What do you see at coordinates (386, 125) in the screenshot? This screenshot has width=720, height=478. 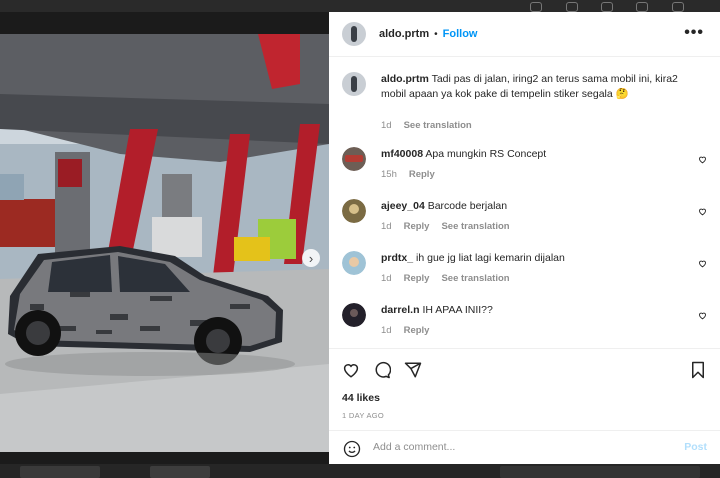 I see `caption-age: 1d` at bounding box center [386, 125].